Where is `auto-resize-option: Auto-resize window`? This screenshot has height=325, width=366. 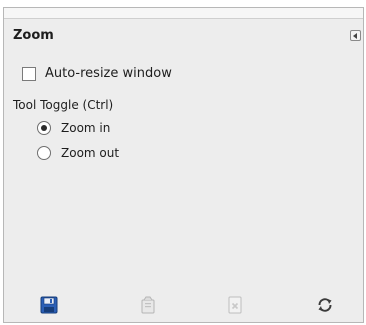 auto-resize-option: Auto-resize window is located at coordinates (97, 74).